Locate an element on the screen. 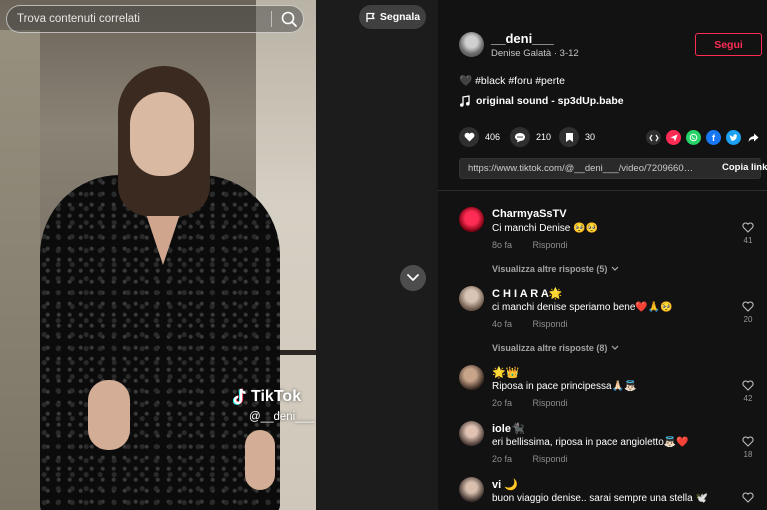 This screenshot has width=767, height=510. search-button is located at coordinates (289, 19).